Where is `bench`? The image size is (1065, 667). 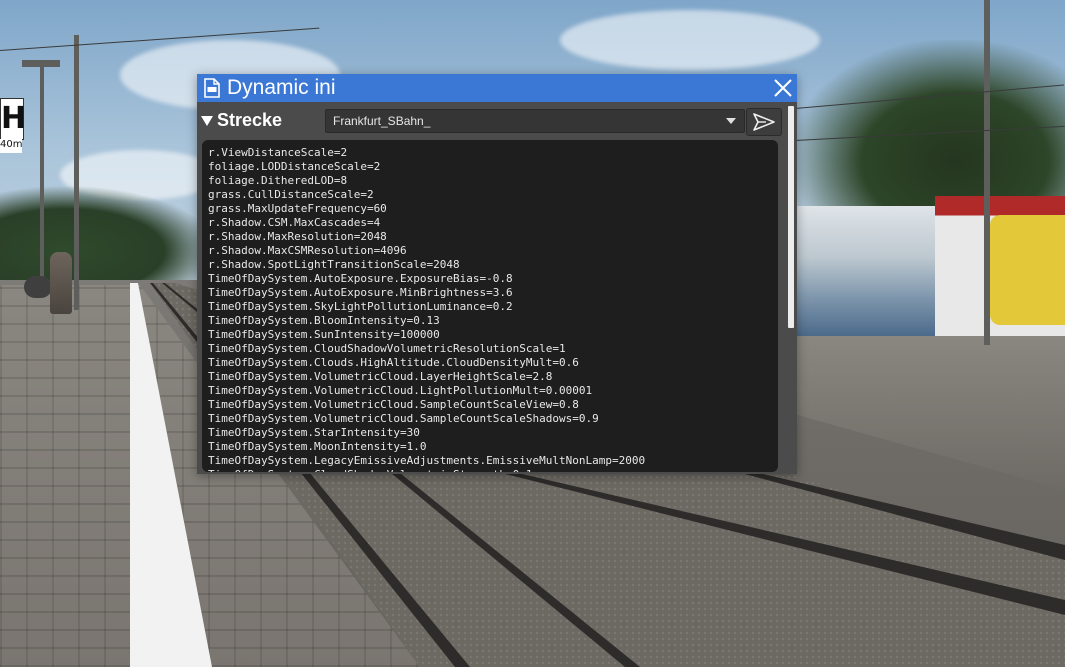
bench is located at coordinates (38, 287).